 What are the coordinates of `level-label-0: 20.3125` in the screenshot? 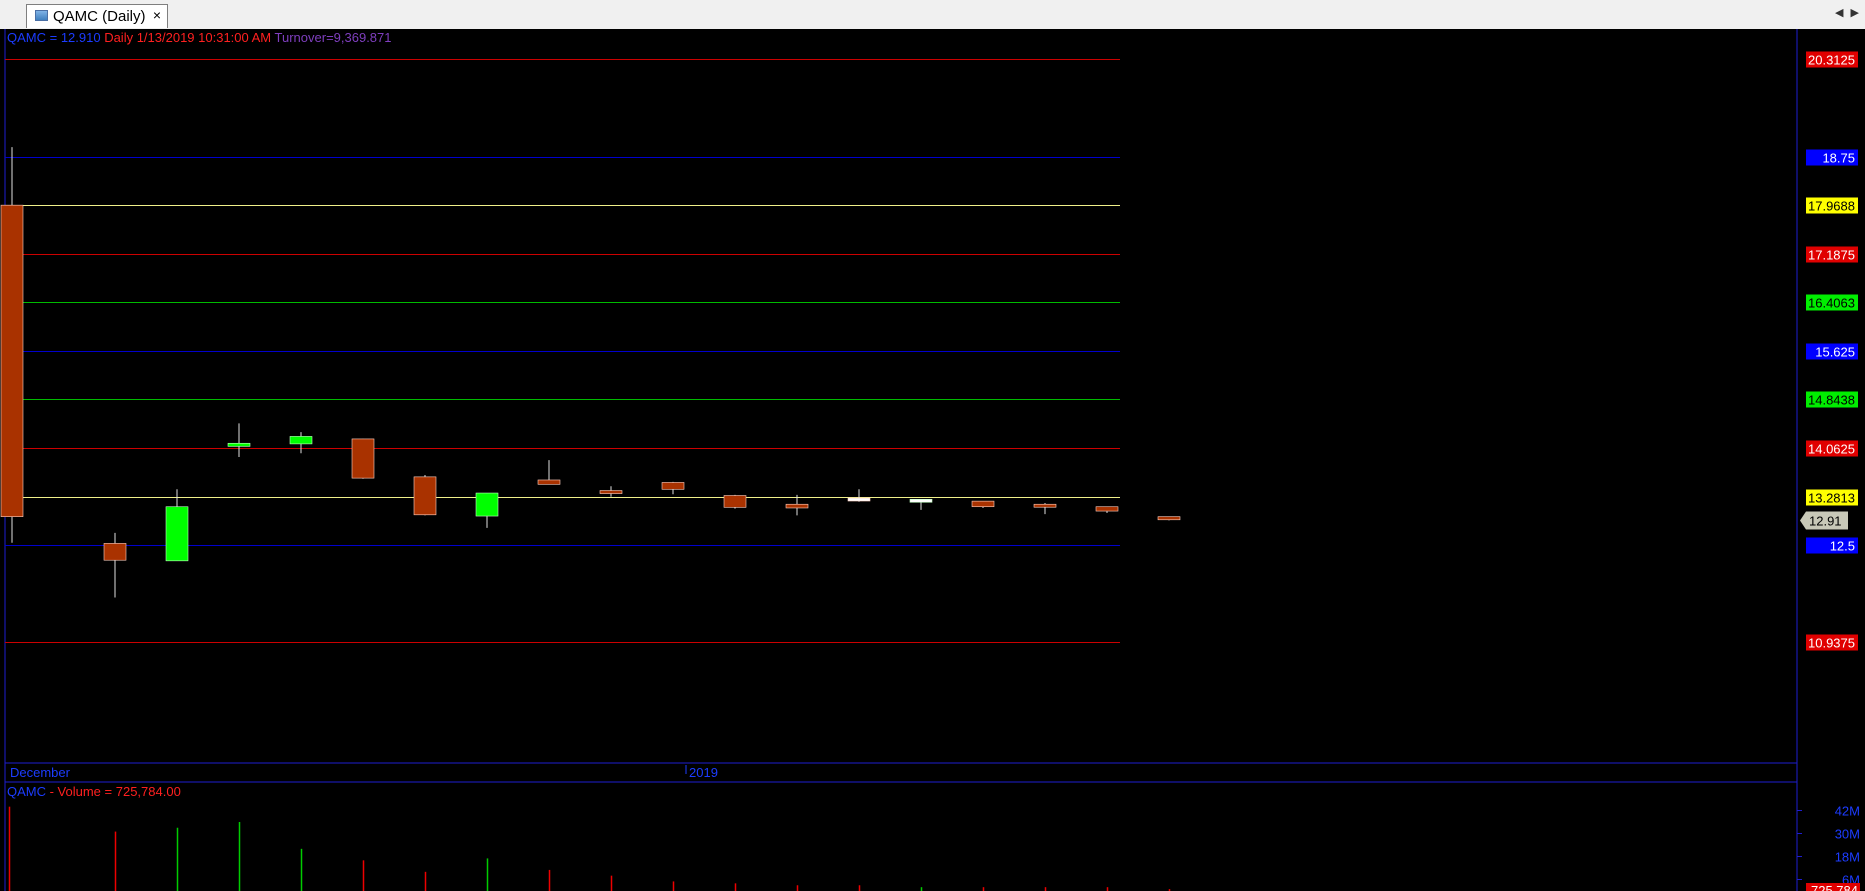 It's located at (1831, 60).